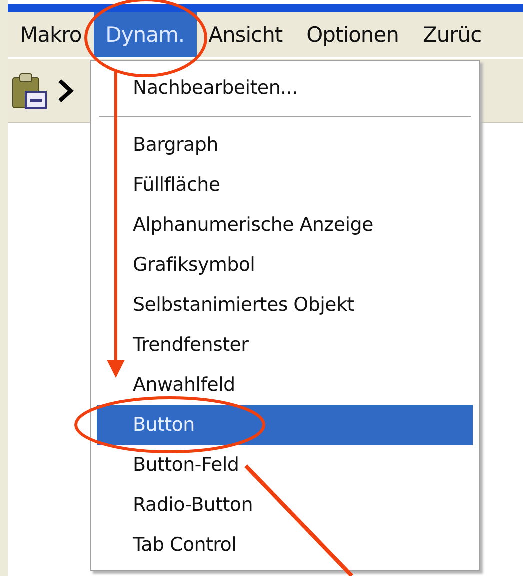 The image size is (523, 576). Describe the element at coordinates (285, 225) in the screenshot. I see `menu-item: Alphanumerische Anzeige` at that location.